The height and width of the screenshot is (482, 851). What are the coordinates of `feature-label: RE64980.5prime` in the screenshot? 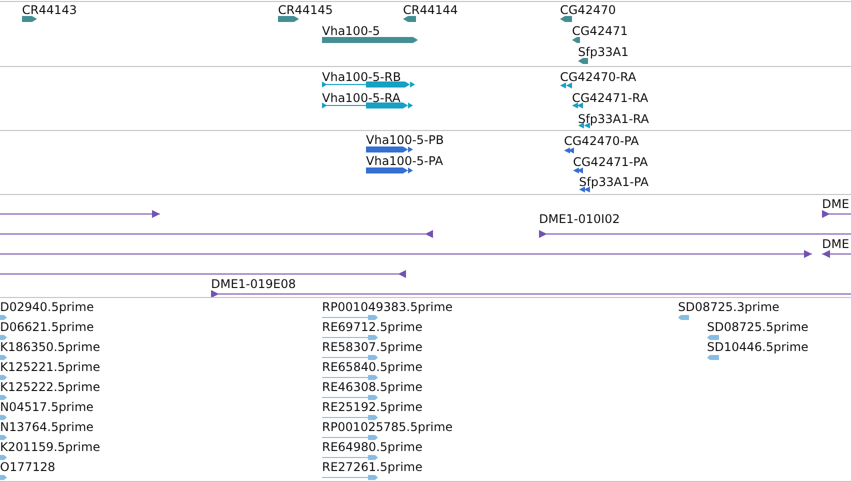 It's located at (372, 447).